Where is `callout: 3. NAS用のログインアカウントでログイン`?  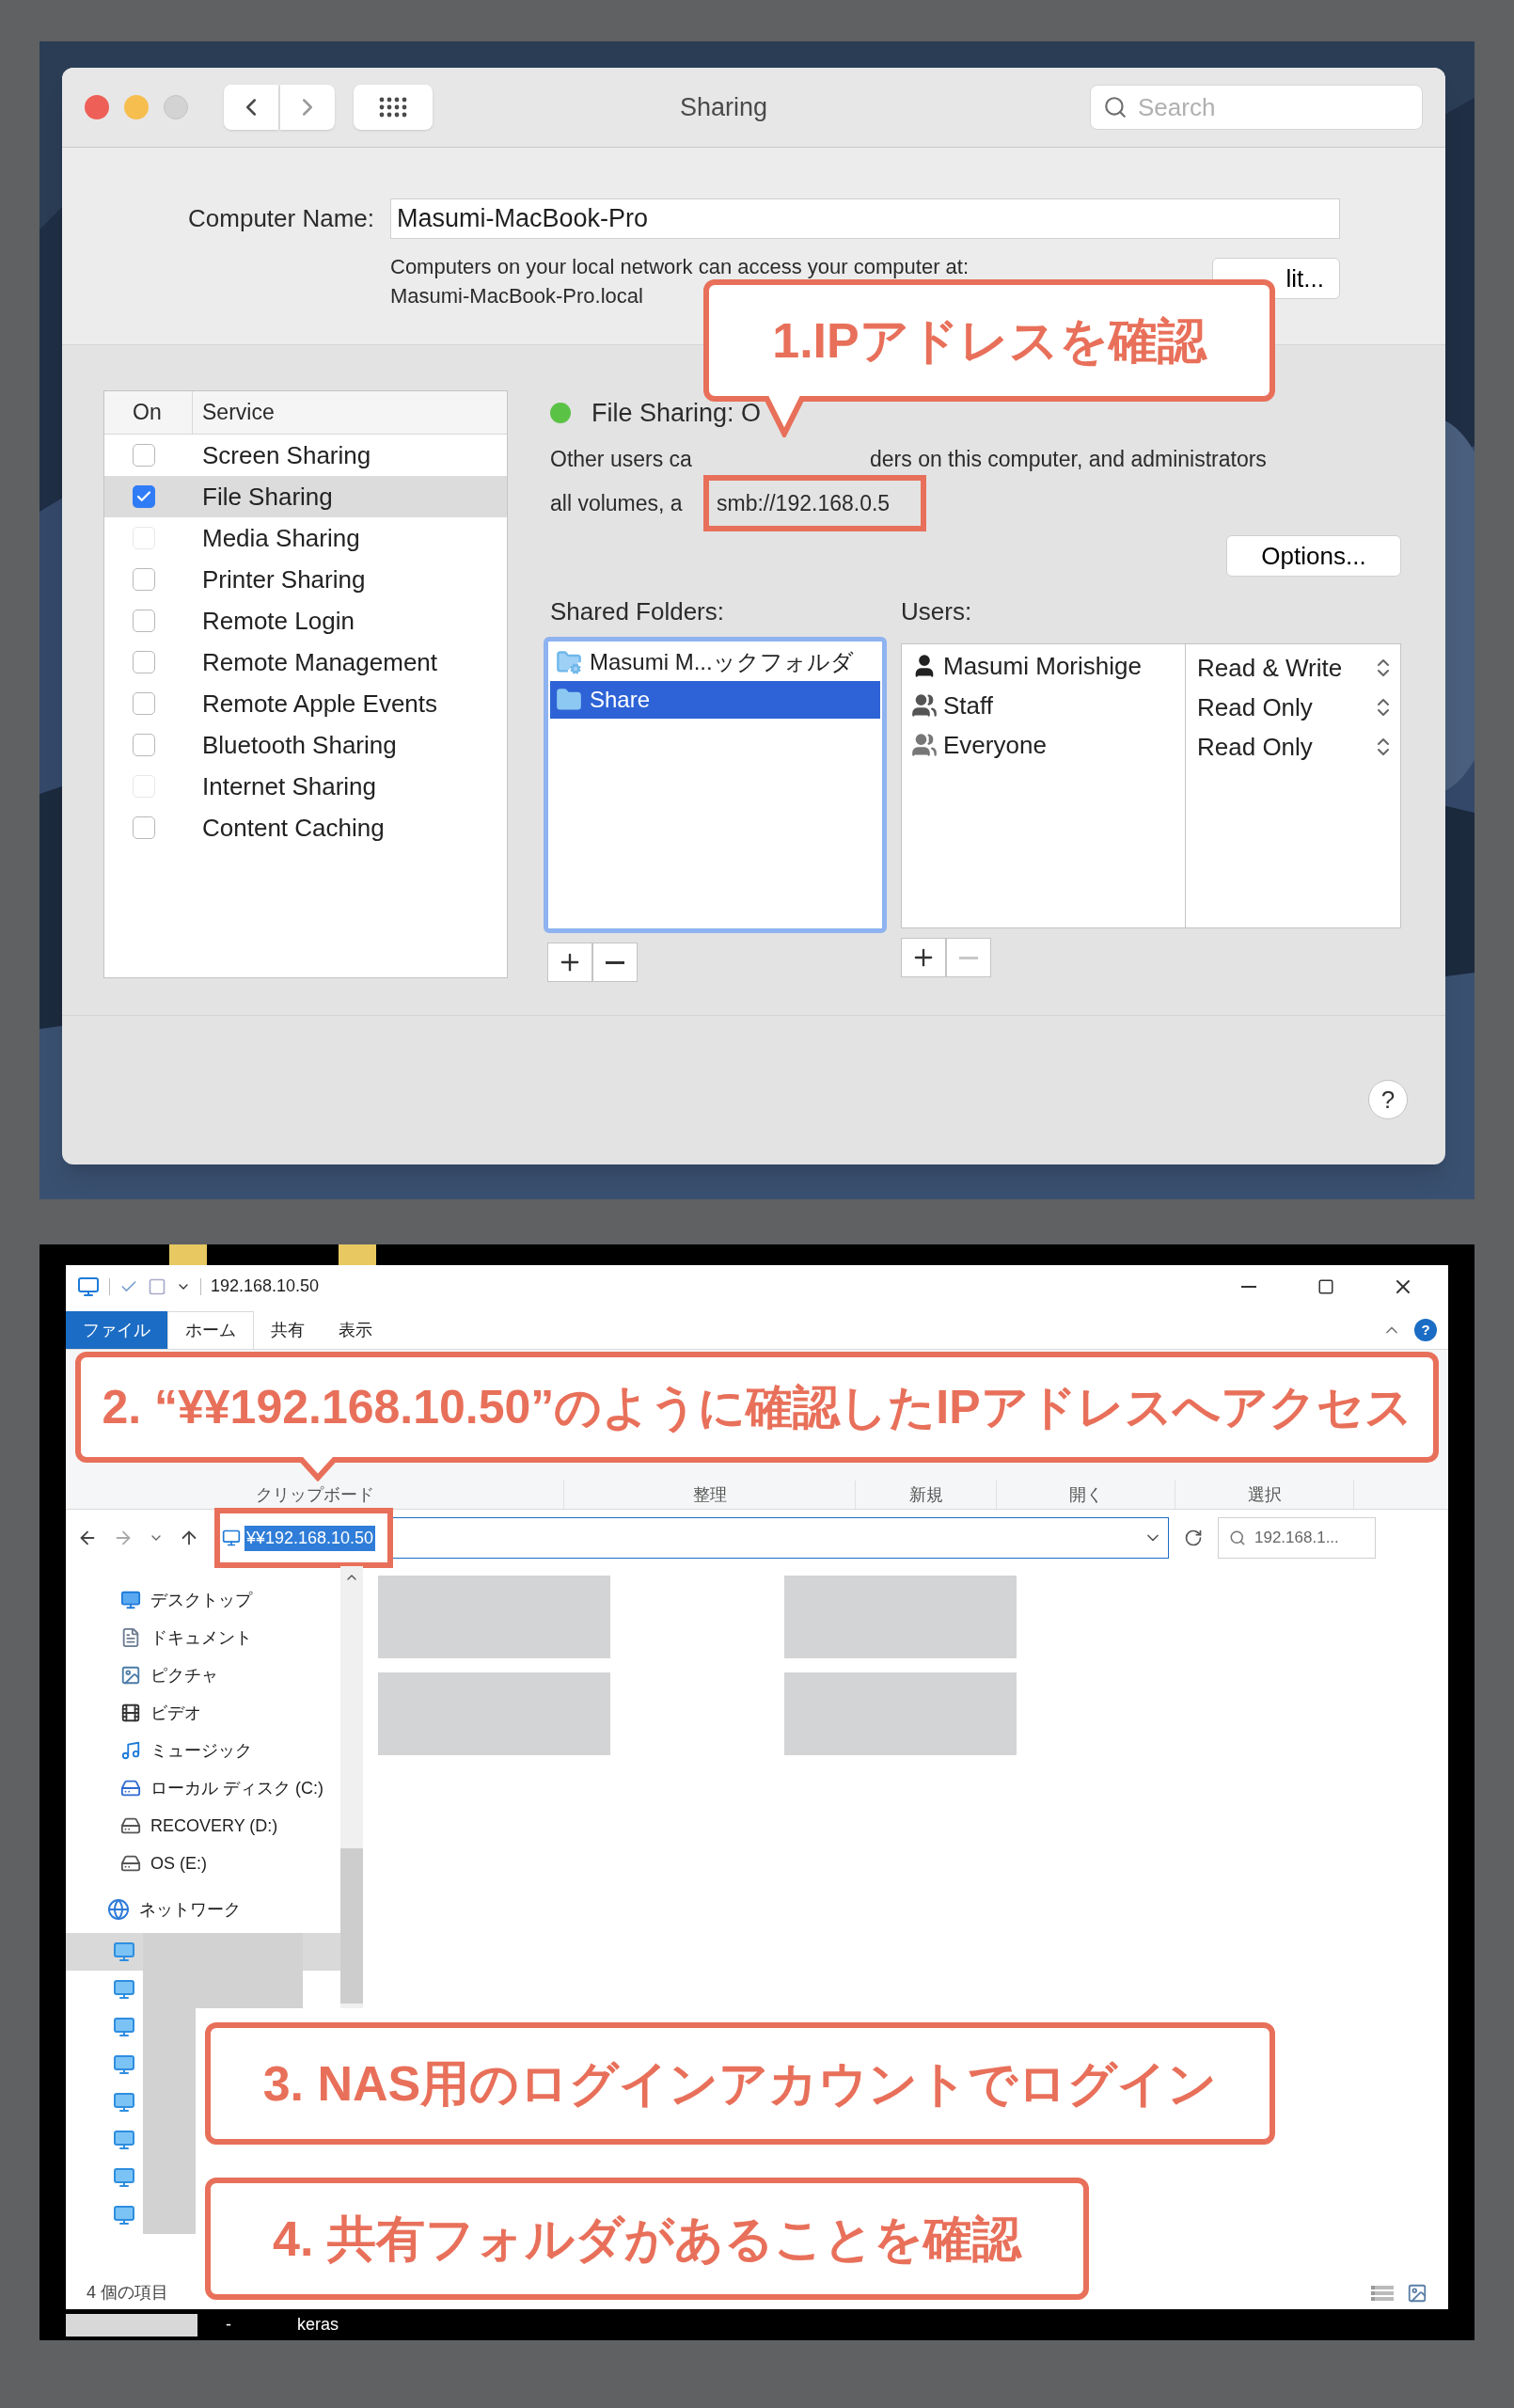
callout: 3. NAS用のログインアカウントでログイン is located at coordinates (740, 2084).